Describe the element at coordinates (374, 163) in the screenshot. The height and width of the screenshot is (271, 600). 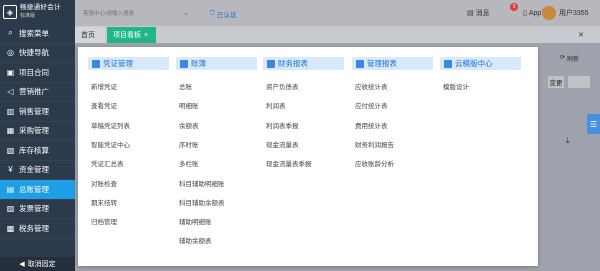
I see `menu-item: 应收账龄分析` at that location.